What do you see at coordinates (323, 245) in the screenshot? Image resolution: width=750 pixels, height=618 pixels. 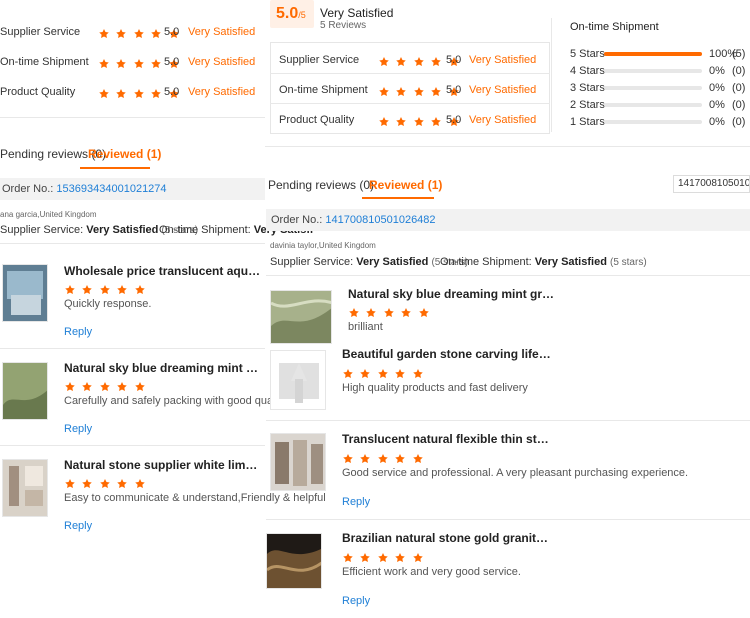 I see `right-reviewer-name: davinia taylor,United Kingdom` at bounding box center [323, 245].